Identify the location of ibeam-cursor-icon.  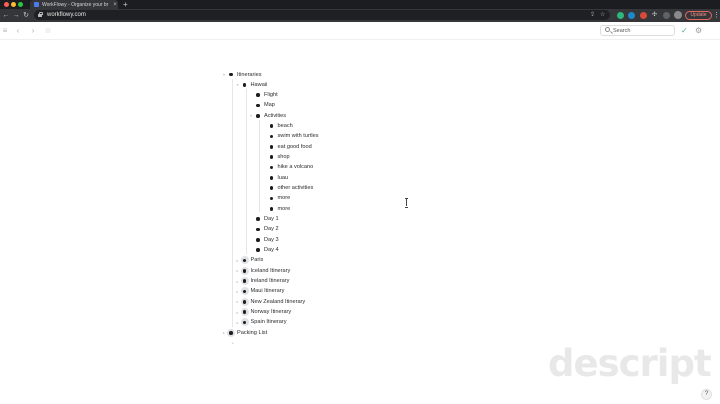
(406, 203).